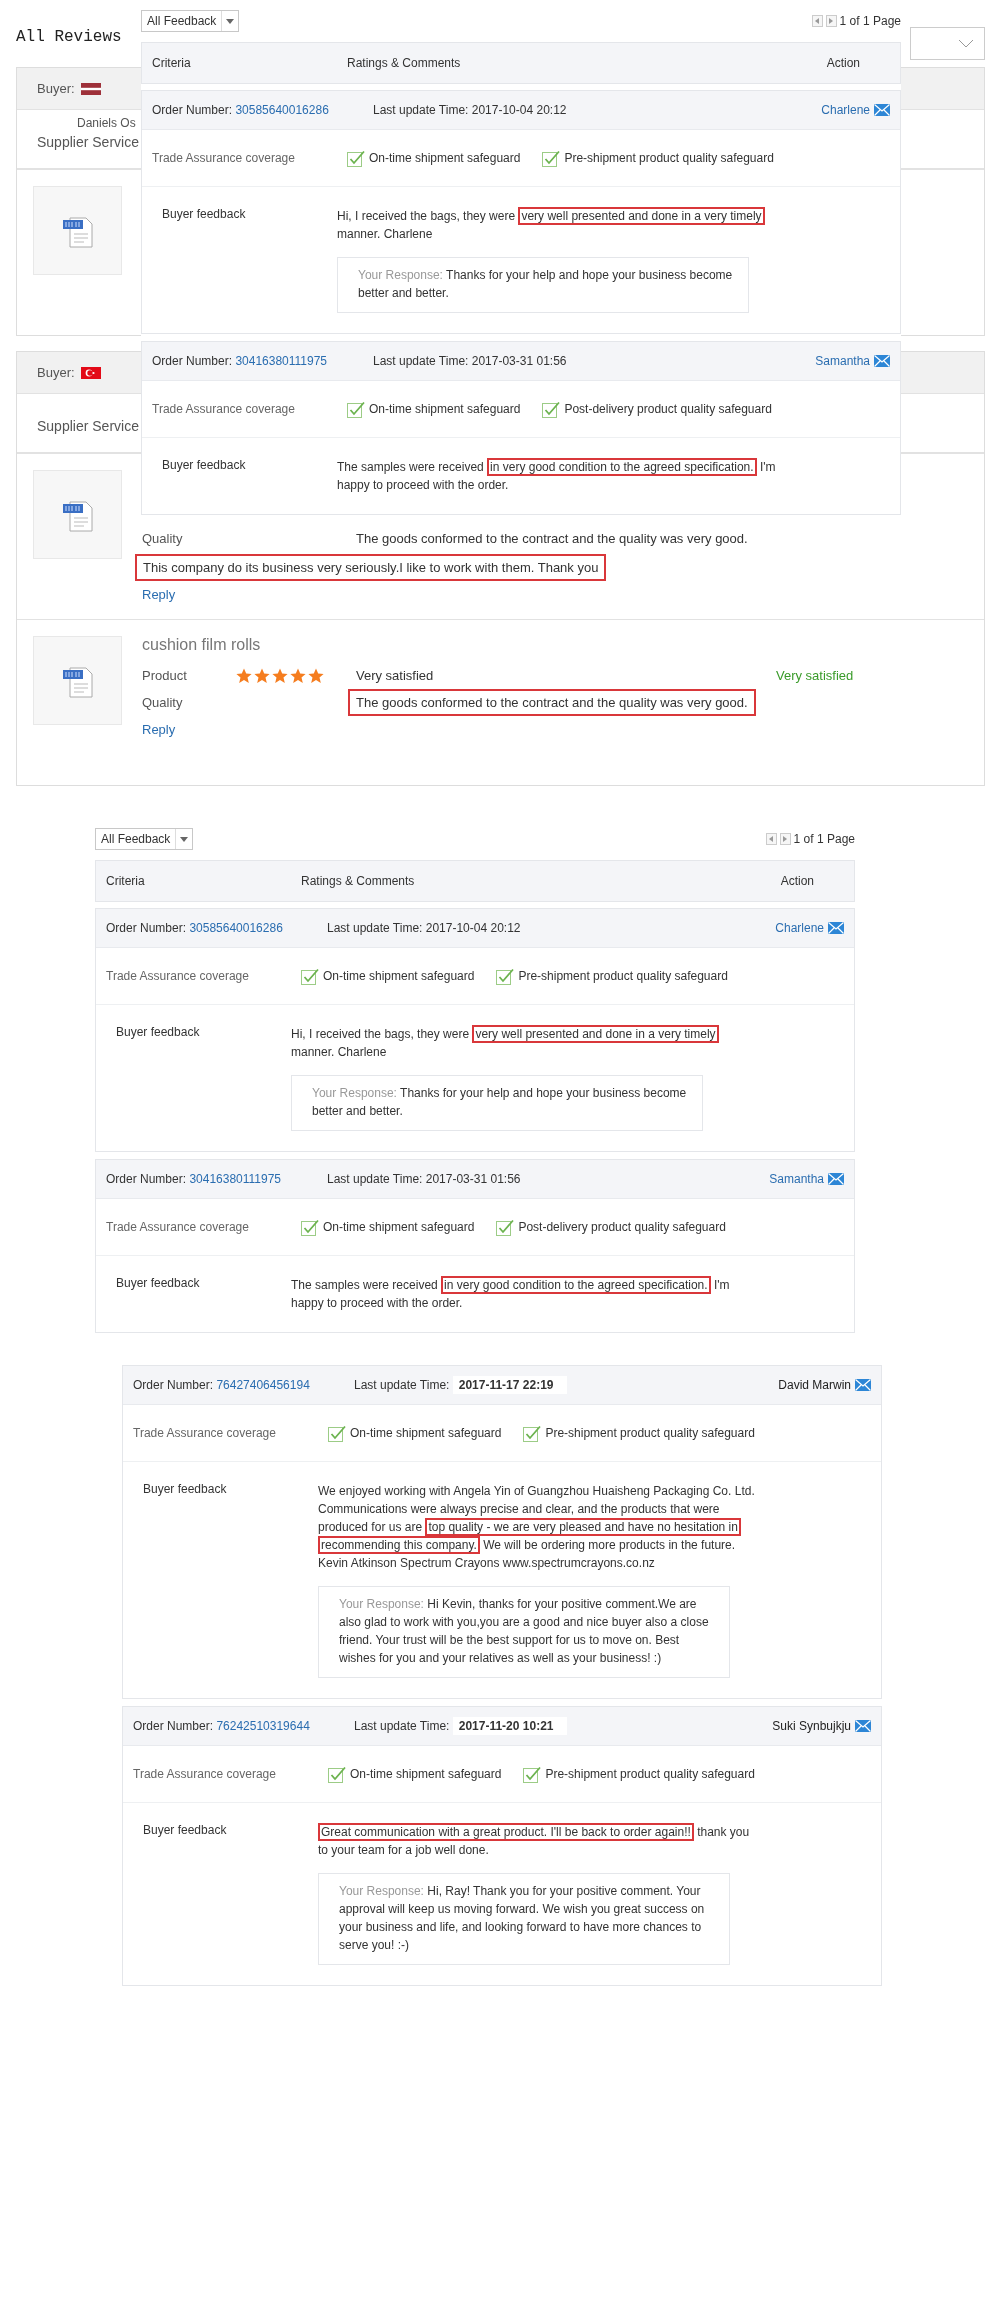 Image resolution: width=1000 pixels, height=2300 pixels. Describe the element at coordinates (815, 675) in the screenshot. I see `rating-verdict: Very satisfied` at that location.